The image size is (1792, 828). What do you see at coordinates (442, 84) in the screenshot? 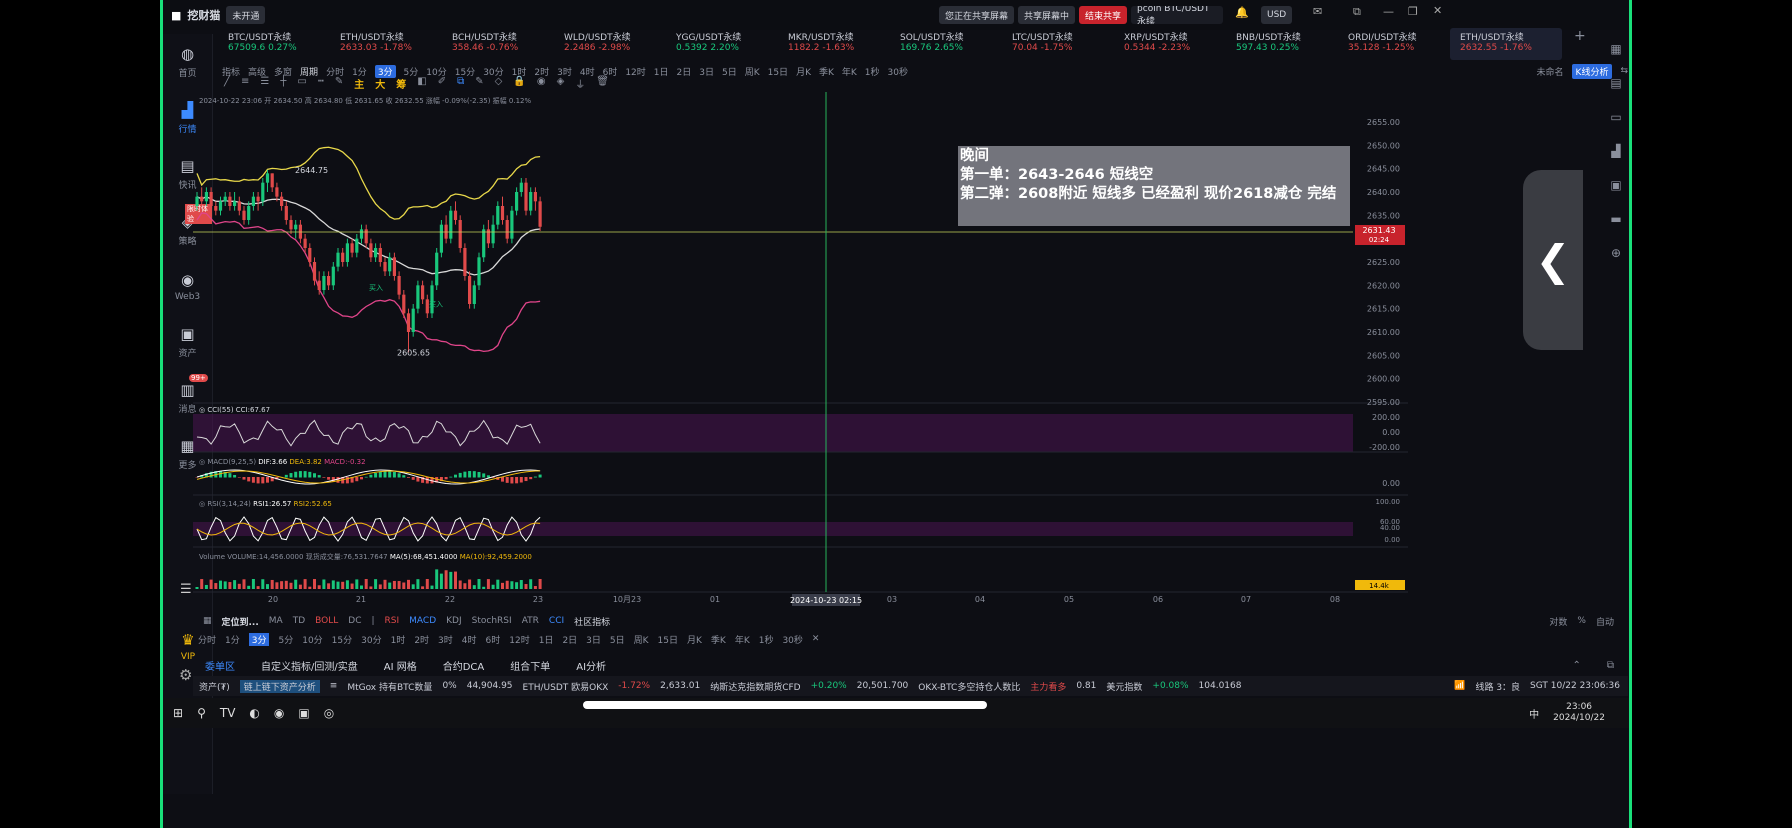
I see `pen-icon: ✐` at bounding box center [442, 84].